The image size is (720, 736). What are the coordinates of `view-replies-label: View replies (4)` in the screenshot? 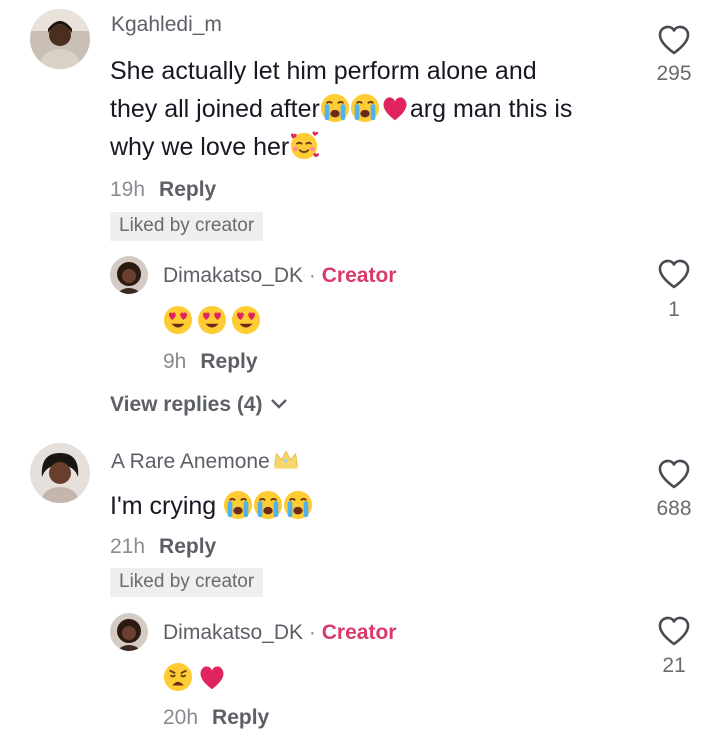 It's located at (186, 404).